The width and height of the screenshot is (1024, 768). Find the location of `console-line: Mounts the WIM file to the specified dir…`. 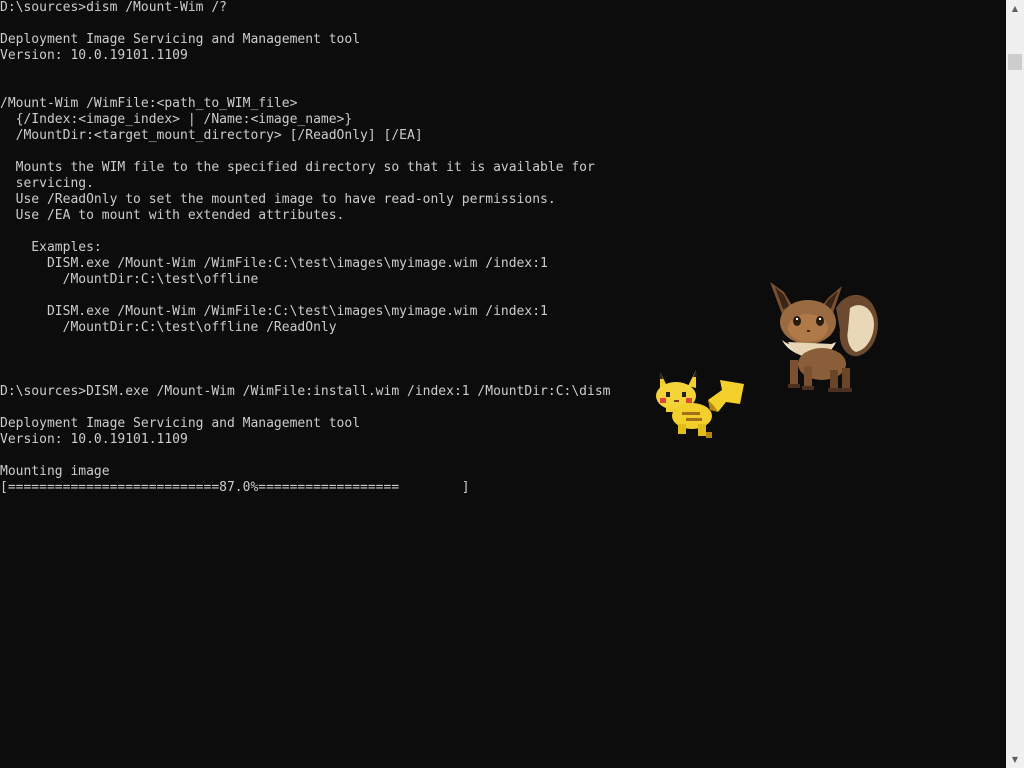

console-line: Mounts the WIM file to the specified dir… is located at coordinates (297, 167).